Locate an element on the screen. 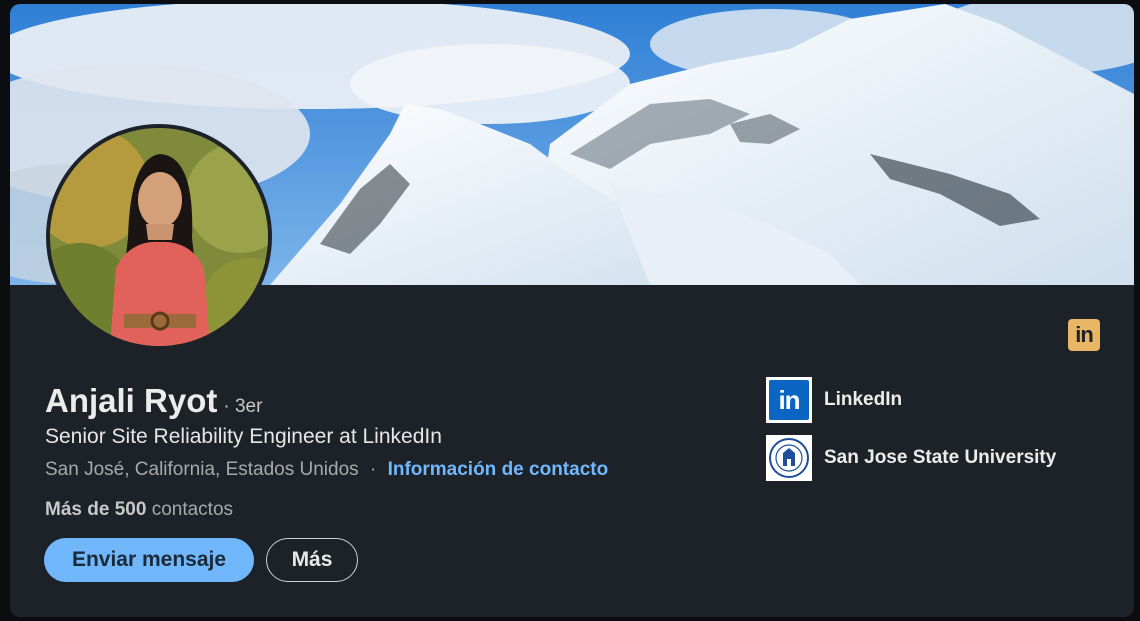 The width and height of the screenshot is (1140, 621). contact-info-link: Información de contacto is located at coordinates (498, 469).